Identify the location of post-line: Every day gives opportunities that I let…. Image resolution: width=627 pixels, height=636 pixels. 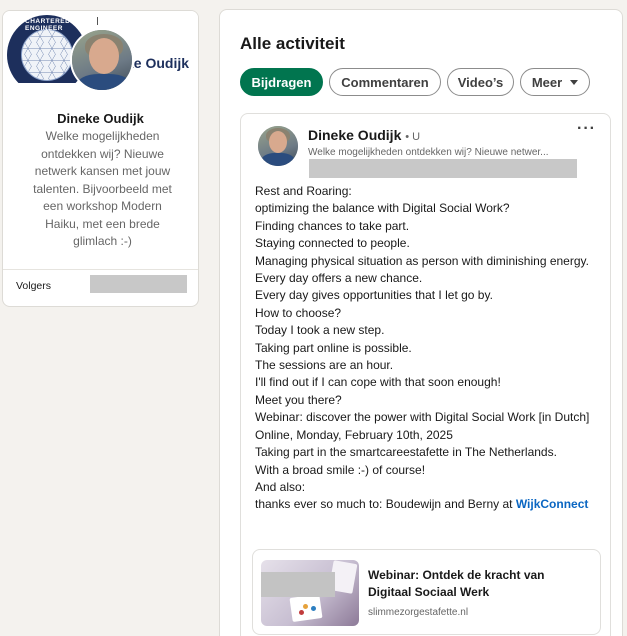
(374, 295).